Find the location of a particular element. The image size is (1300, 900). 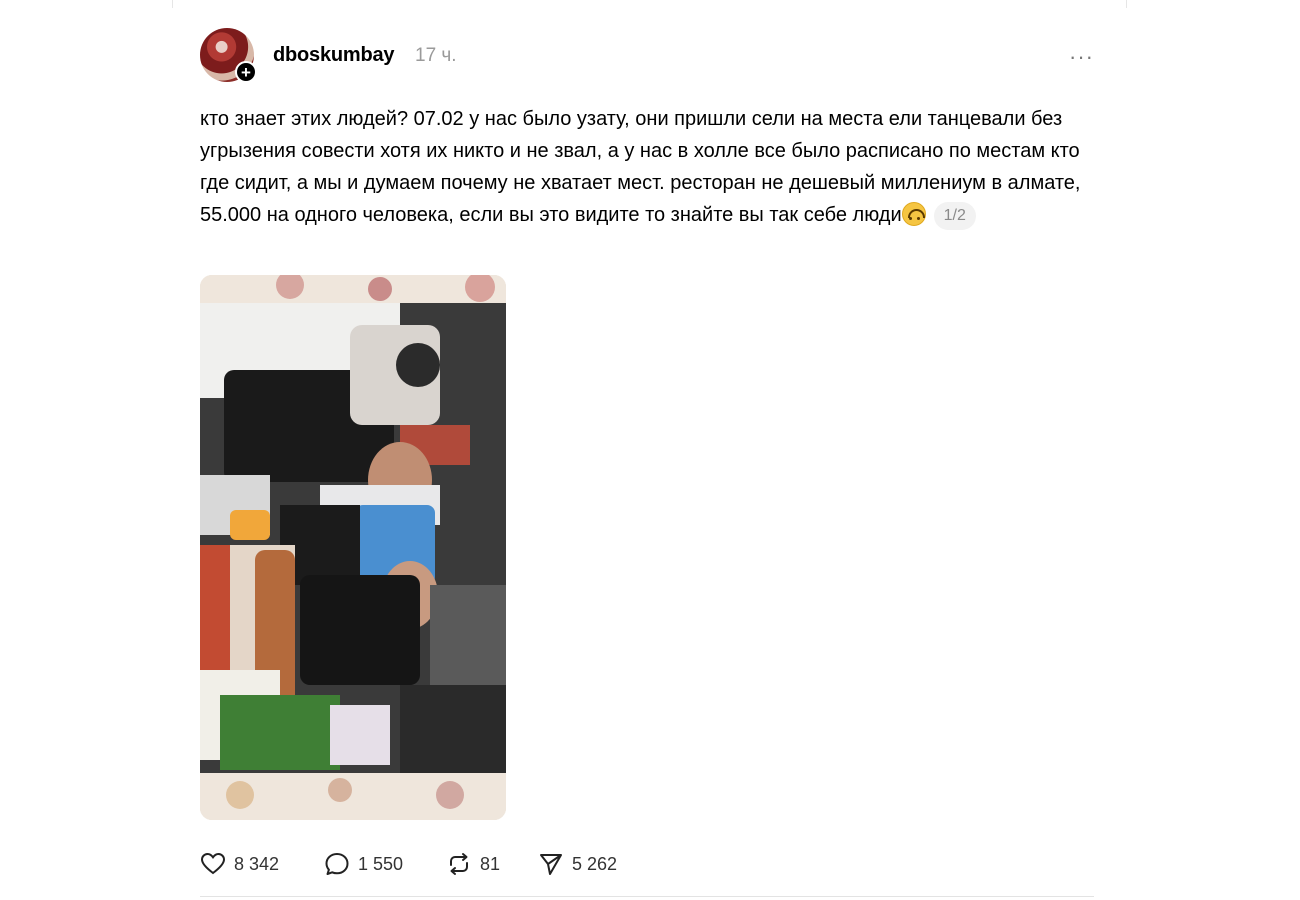

share-count: 5 262 is located at coordinates (595, 863).